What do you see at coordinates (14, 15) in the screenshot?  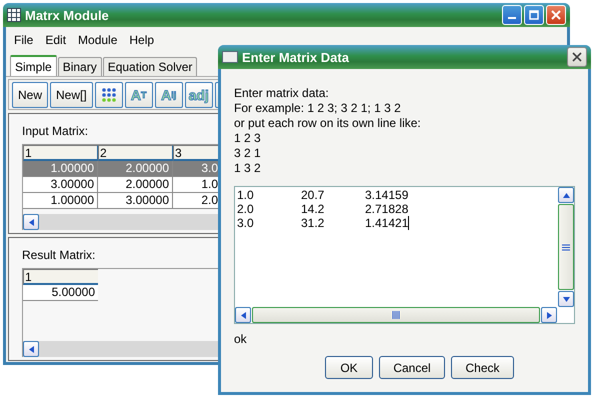 I see `grid-icon` at bounding box center [14, 15].